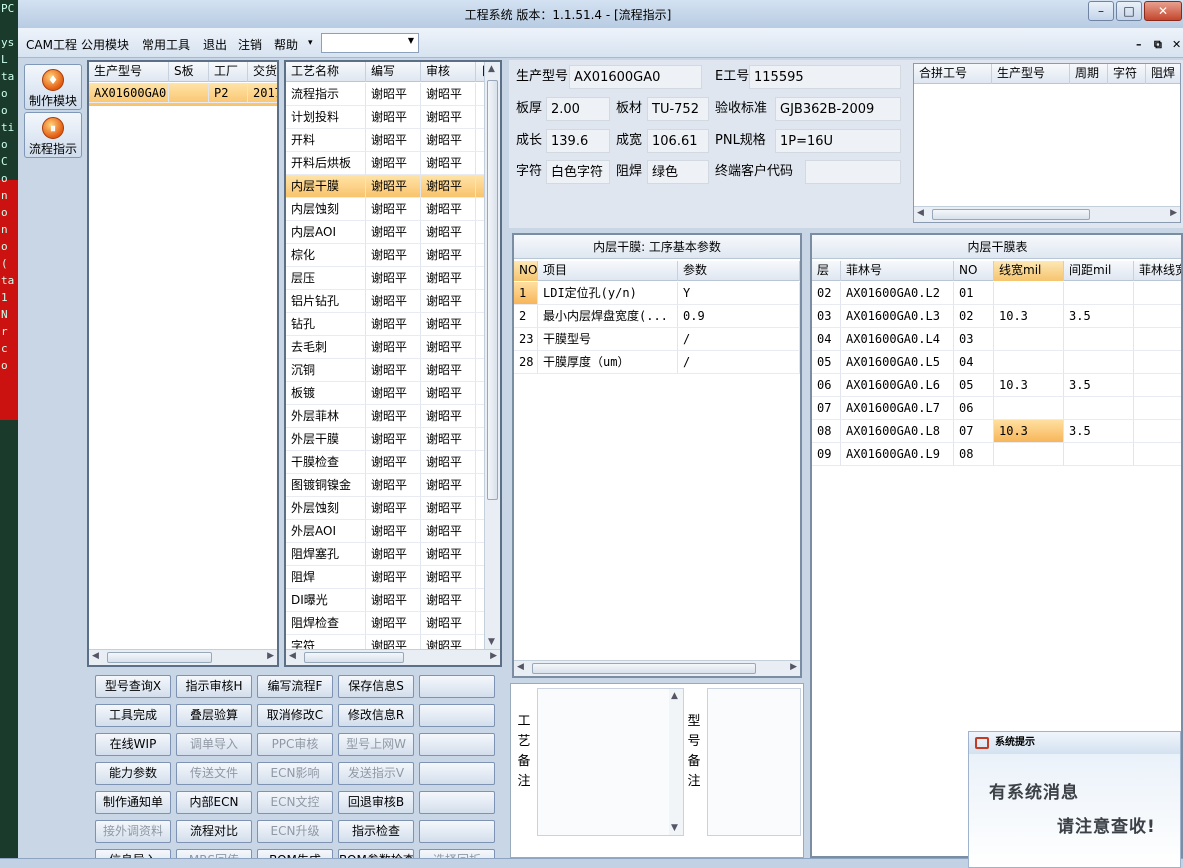 This screenshot has width=1183, height=868. What do you see at coordinates (262, 72) in the screenshot?
I see `column-header: 交货` at bounding box center [262, 72].